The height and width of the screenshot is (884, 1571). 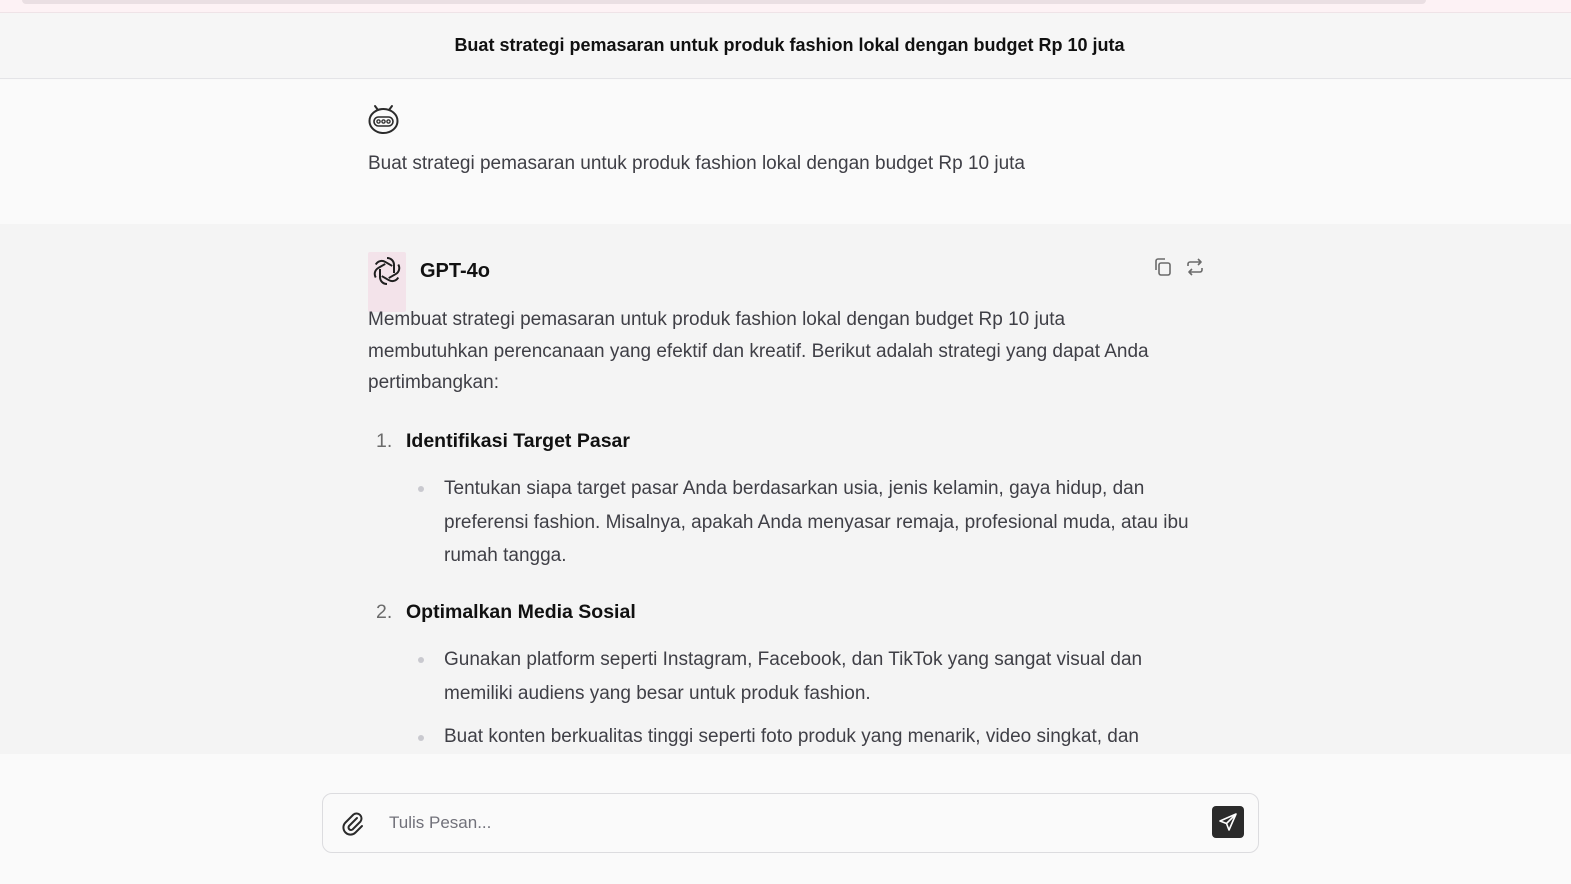 I want to click on assistant-avatar, so click(x=387, y=282).